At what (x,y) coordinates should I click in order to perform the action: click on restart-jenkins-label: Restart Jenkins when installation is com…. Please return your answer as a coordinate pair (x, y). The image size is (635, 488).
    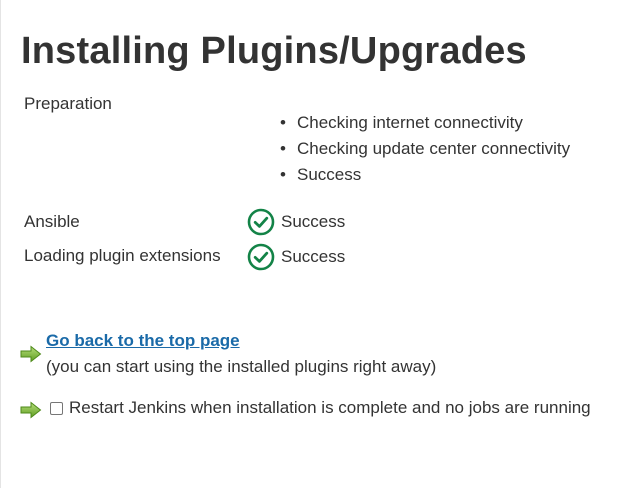
    Looking at the image, I should click on (330, 408).